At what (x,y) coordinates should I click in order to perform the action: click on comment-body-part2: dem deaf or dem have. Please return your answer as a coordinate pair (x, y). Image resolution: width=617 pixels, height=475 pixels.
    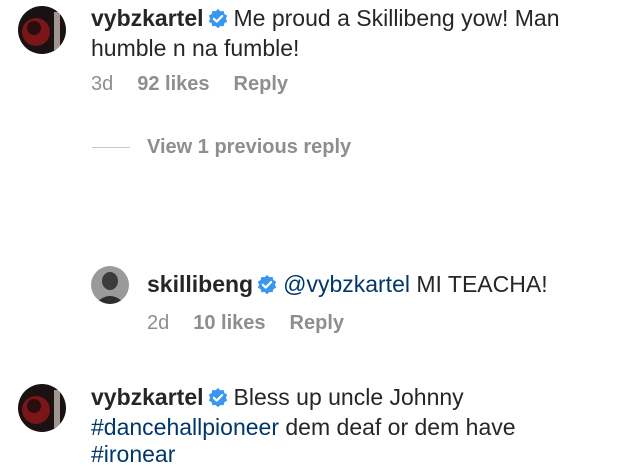
    Looking at the image, I should click on (397, 427).